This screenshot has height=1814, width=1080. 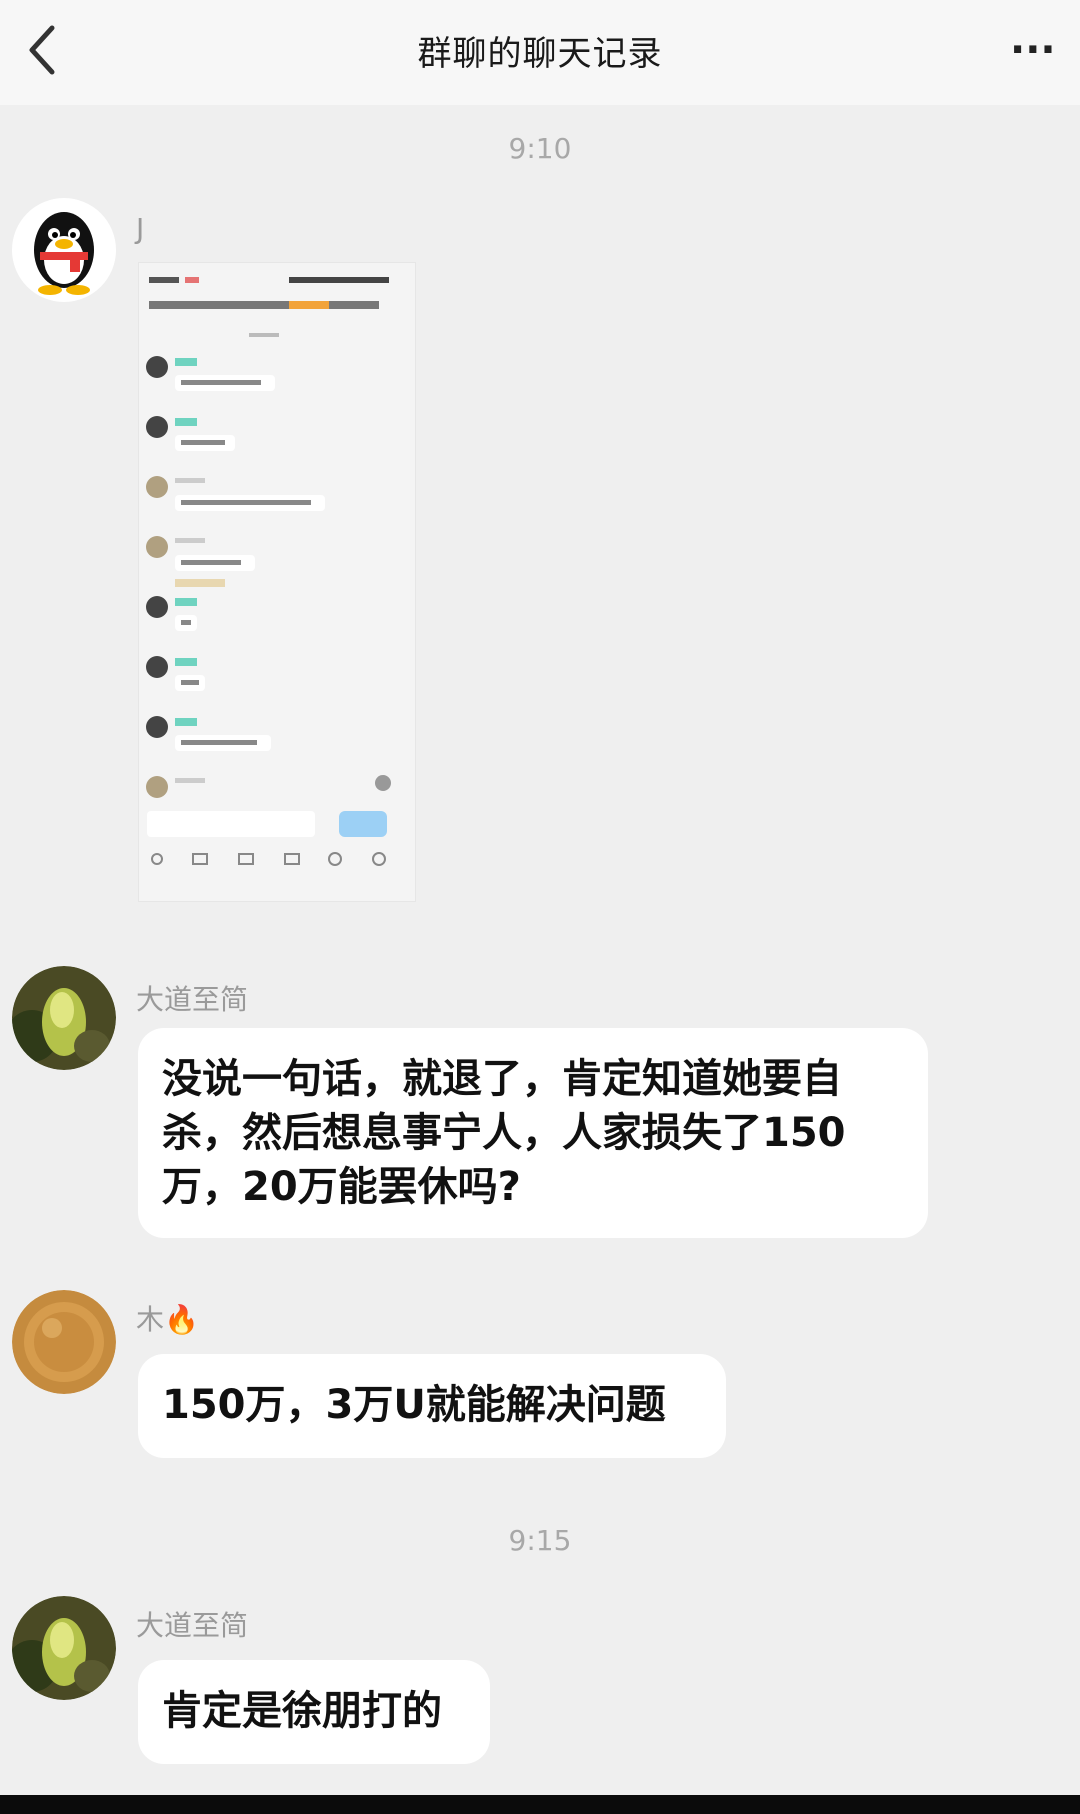 I want to click on bottom-strip, so click(x=540, y=1804).